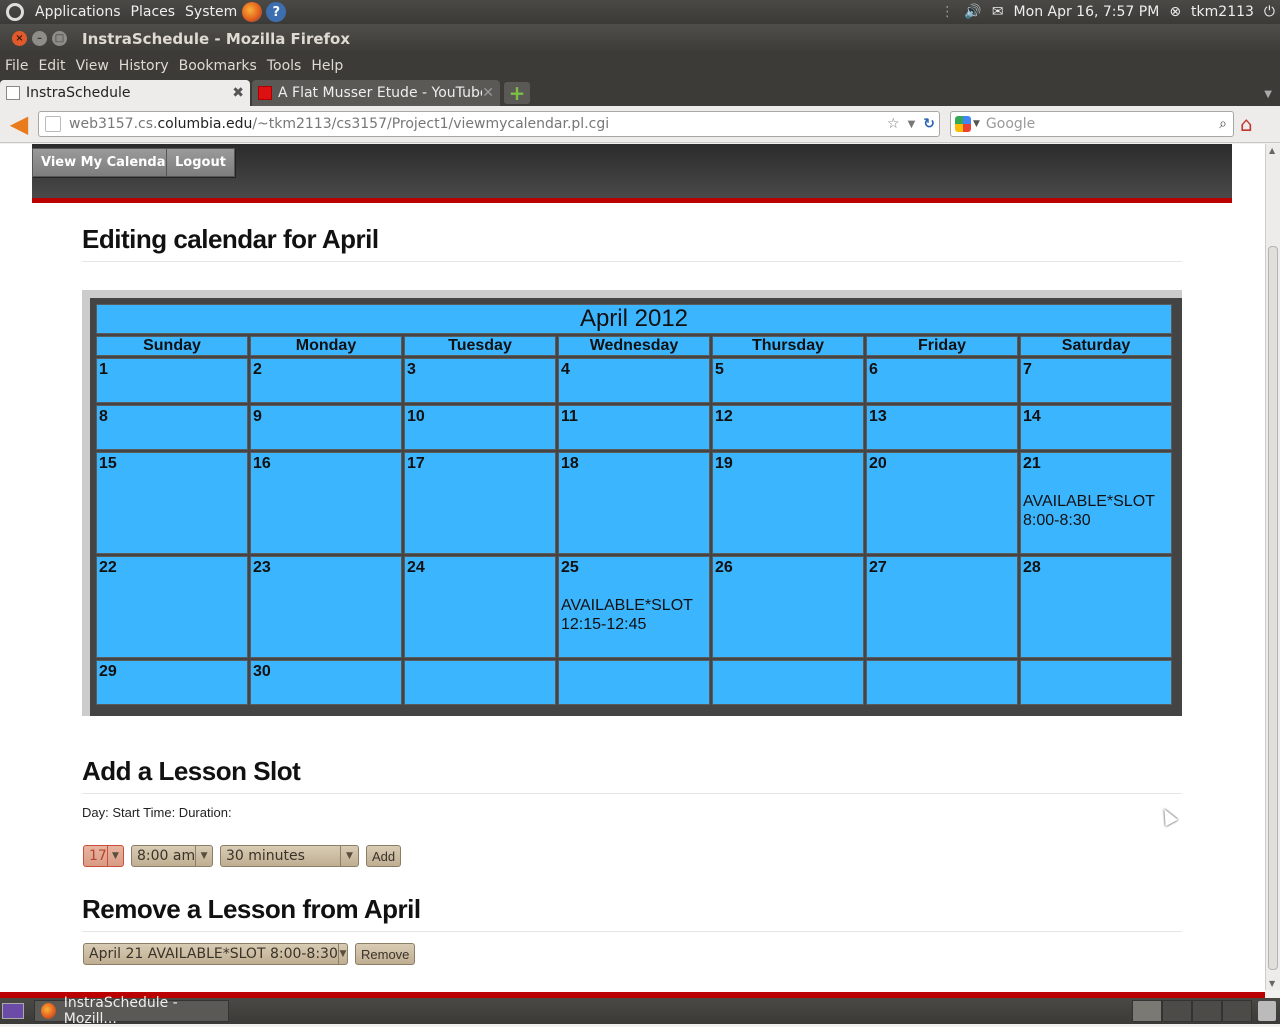 The width and height of the screenshot is (1280, 1027). What do you see at coordinates (912, 124) in the screenshot?
I see `history-dropdown-icon: ▼` at bounding box center [912, 124].